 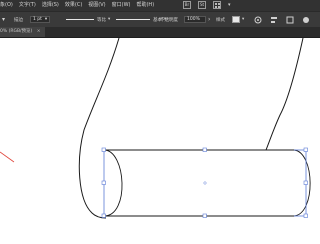 I want to click on align-icon, so click(x=274, y=19).